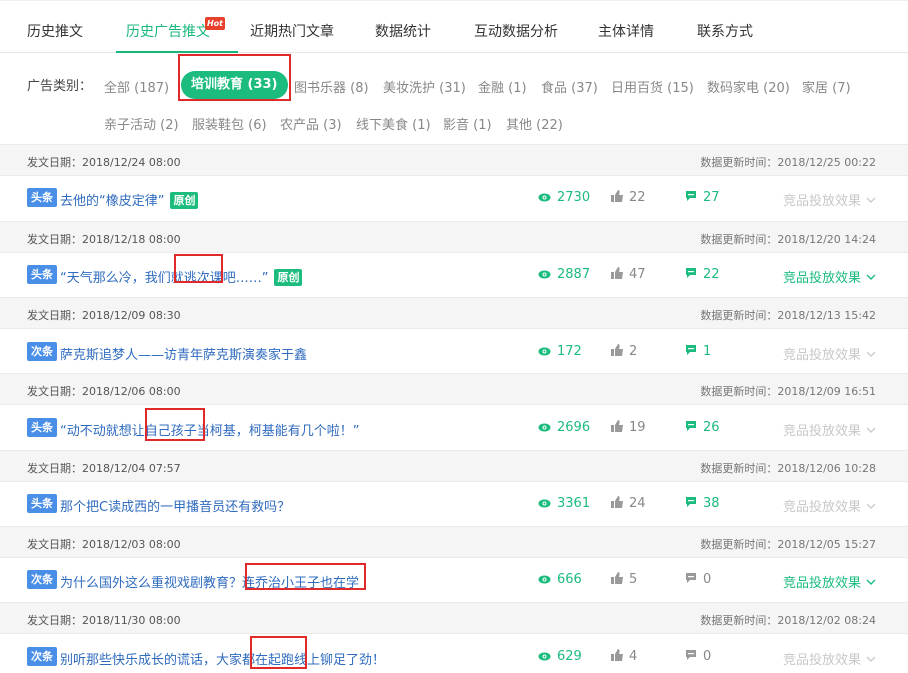  I want to click on likes-stat: 47, so click(628, 274).